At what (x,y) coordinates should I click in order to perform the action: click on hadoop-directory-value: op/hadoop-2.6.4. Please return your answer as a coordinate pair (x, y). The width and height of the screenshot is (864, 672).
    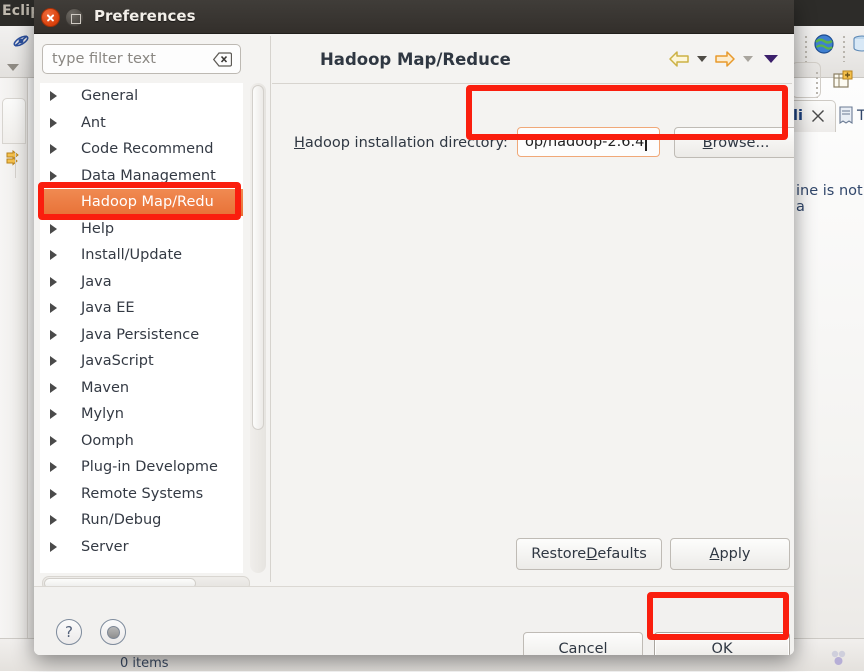
    Looking at the image, I should click on (585, 142).